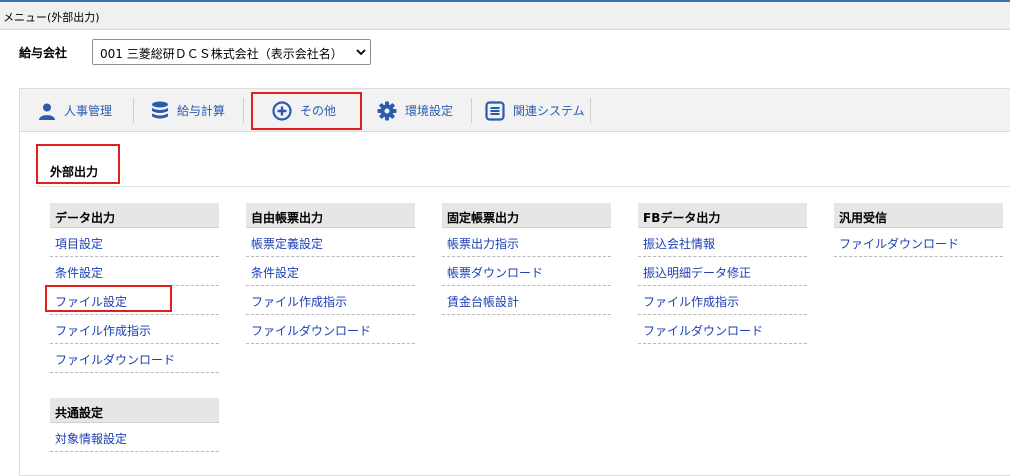 Image resolution: width=1010 pixels, height=476 pixels. I want to click on menu-group-title: 共通設定, so click(134, 410).